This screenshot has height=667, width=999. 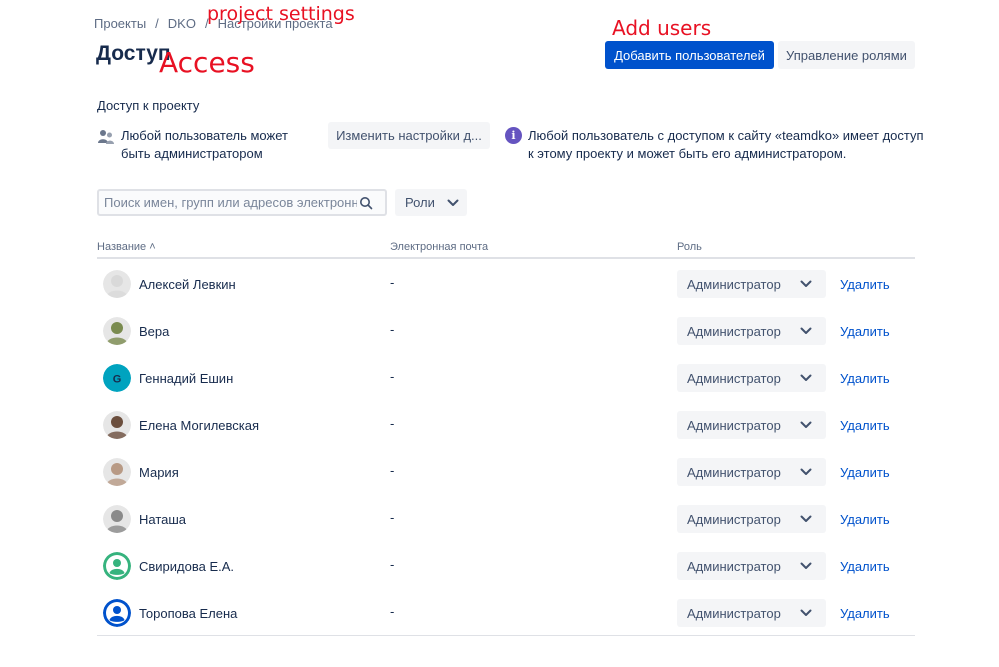 What do you see at coordinates (506, 612) in the screenshot?
I see `table-row: Торопова Елена - Администратор Удалить` at bounding box center [506, 612].